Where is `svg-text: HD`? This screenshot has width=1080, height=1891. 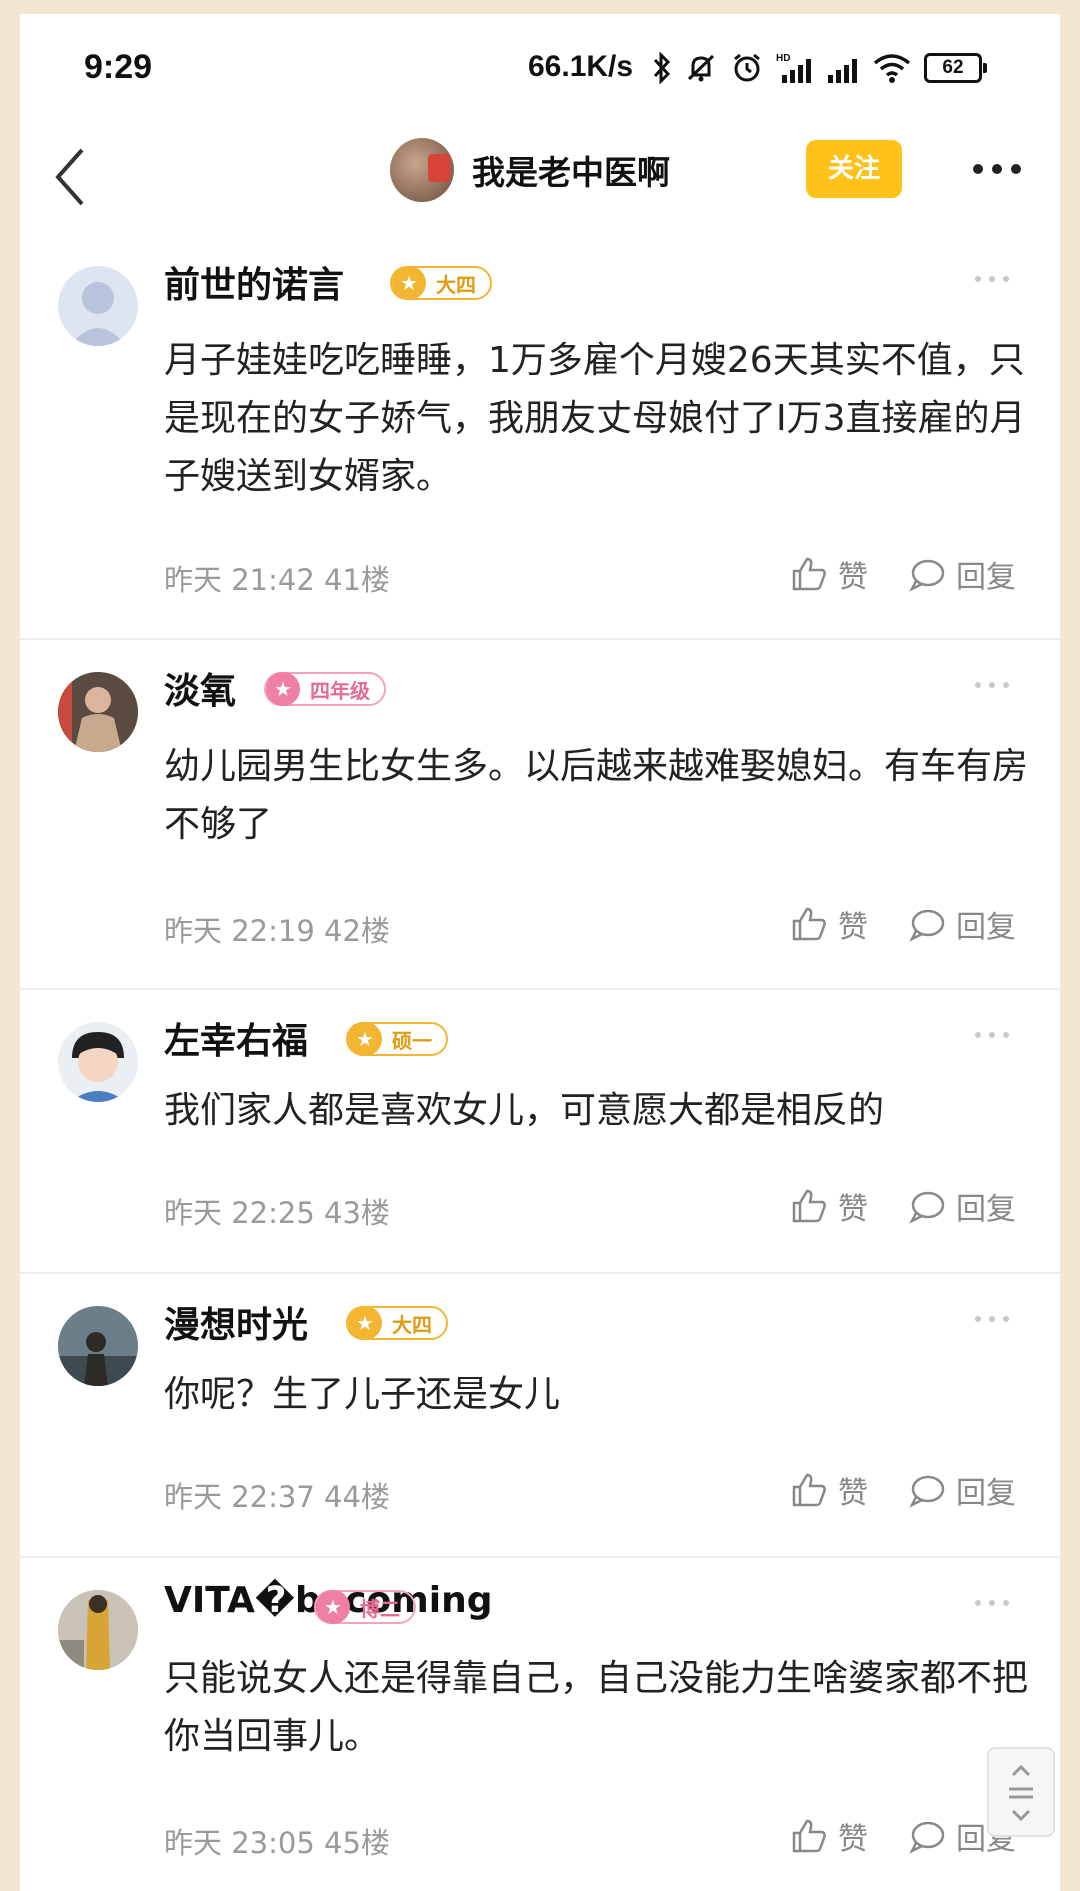 svg-text: HD is located at coordinates (783, 58).